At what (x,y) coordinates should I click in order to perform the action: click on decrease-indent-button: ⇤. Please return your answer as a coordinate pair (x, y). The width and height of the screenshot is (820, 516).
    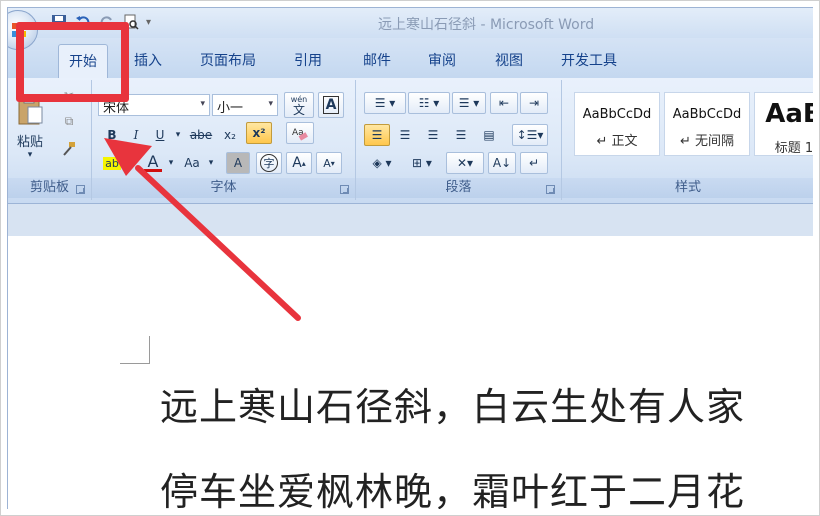
    Looking at the image, I should click on (504, 103).